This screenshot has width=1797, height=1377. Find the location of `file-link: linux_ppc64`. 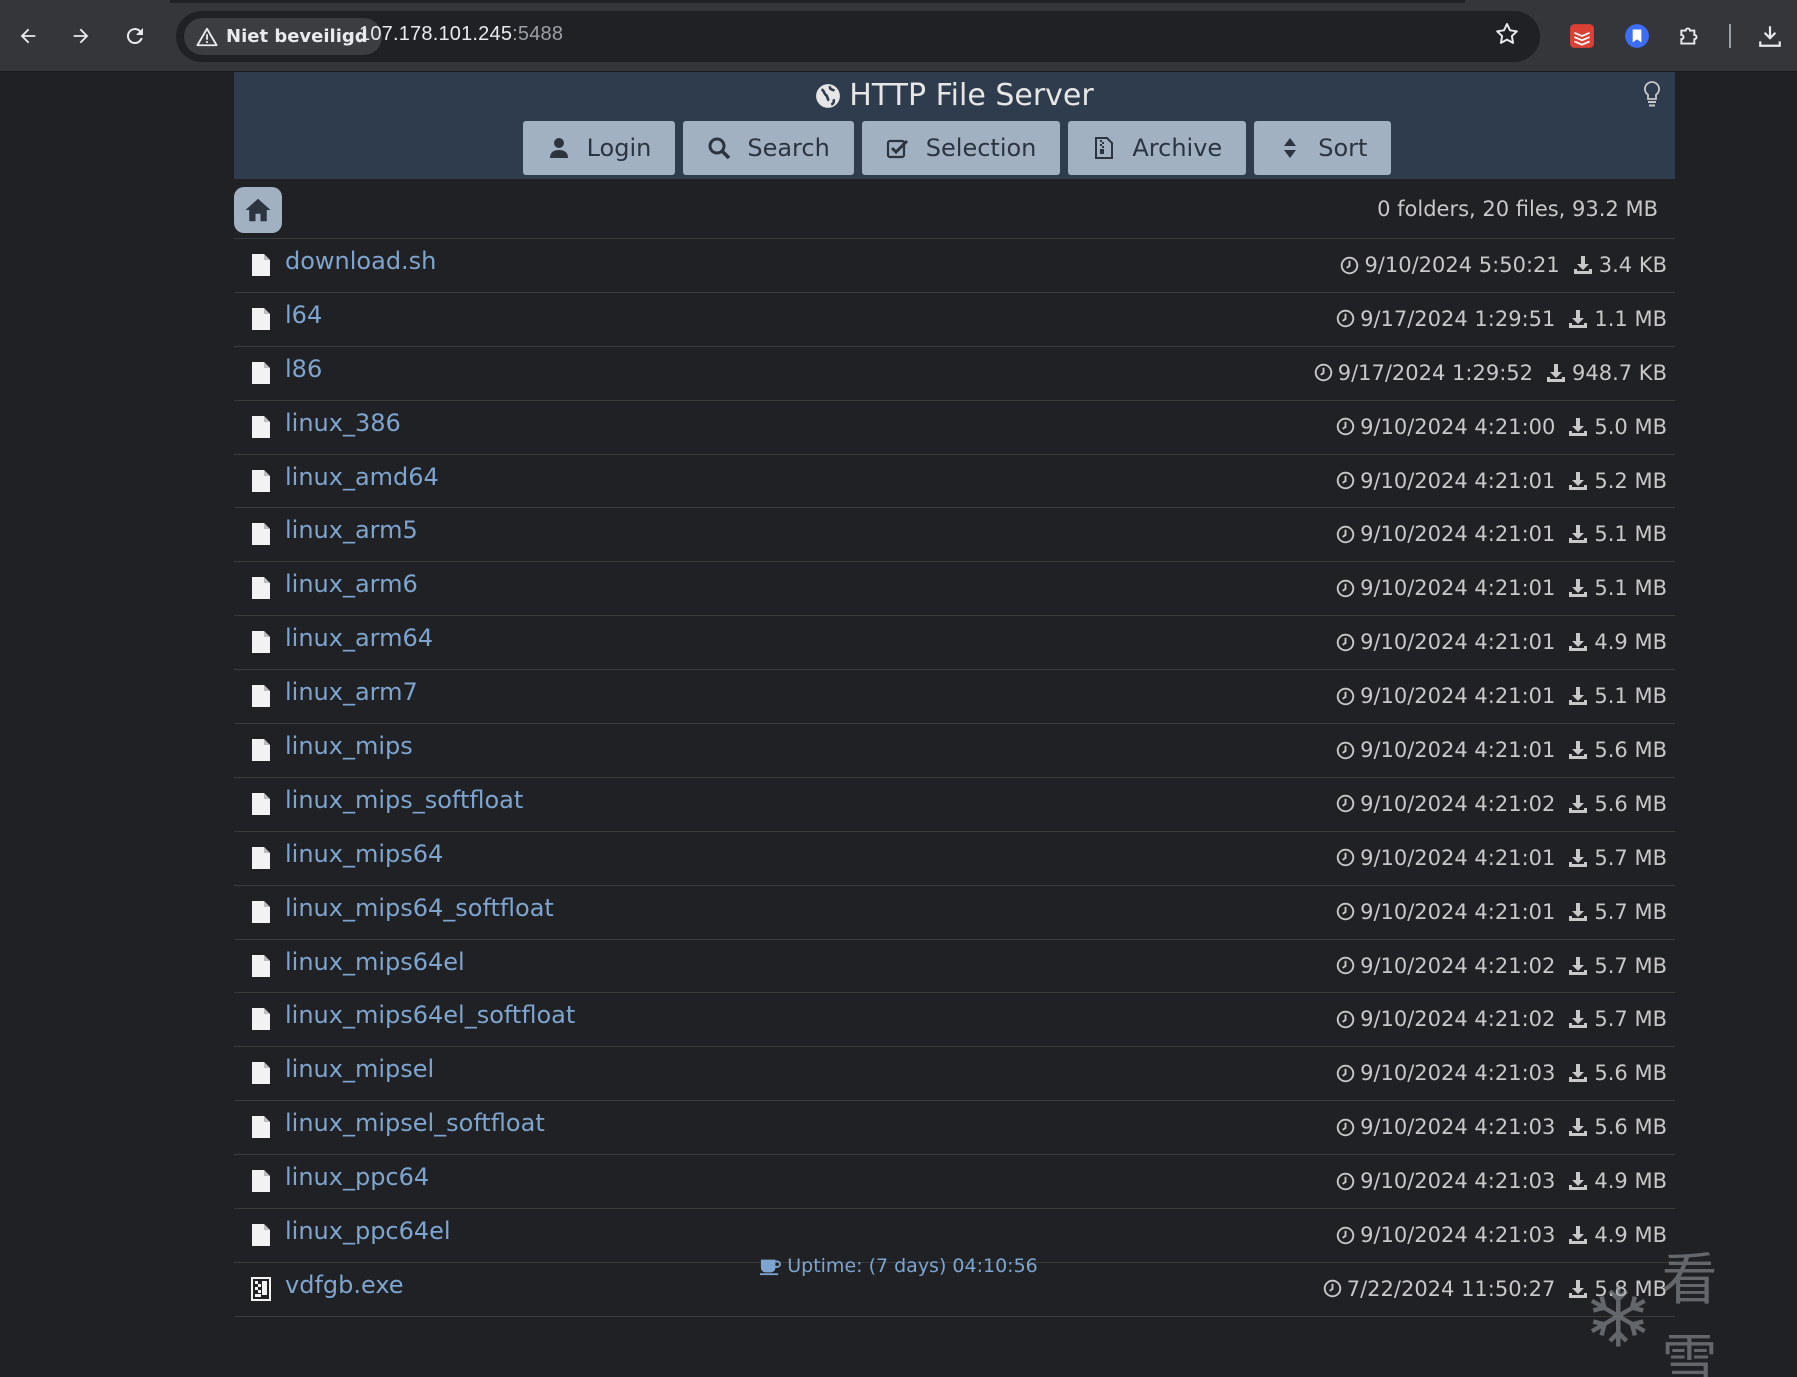

file-link: linux_ppc64 is located at coordinates (357, 1177).